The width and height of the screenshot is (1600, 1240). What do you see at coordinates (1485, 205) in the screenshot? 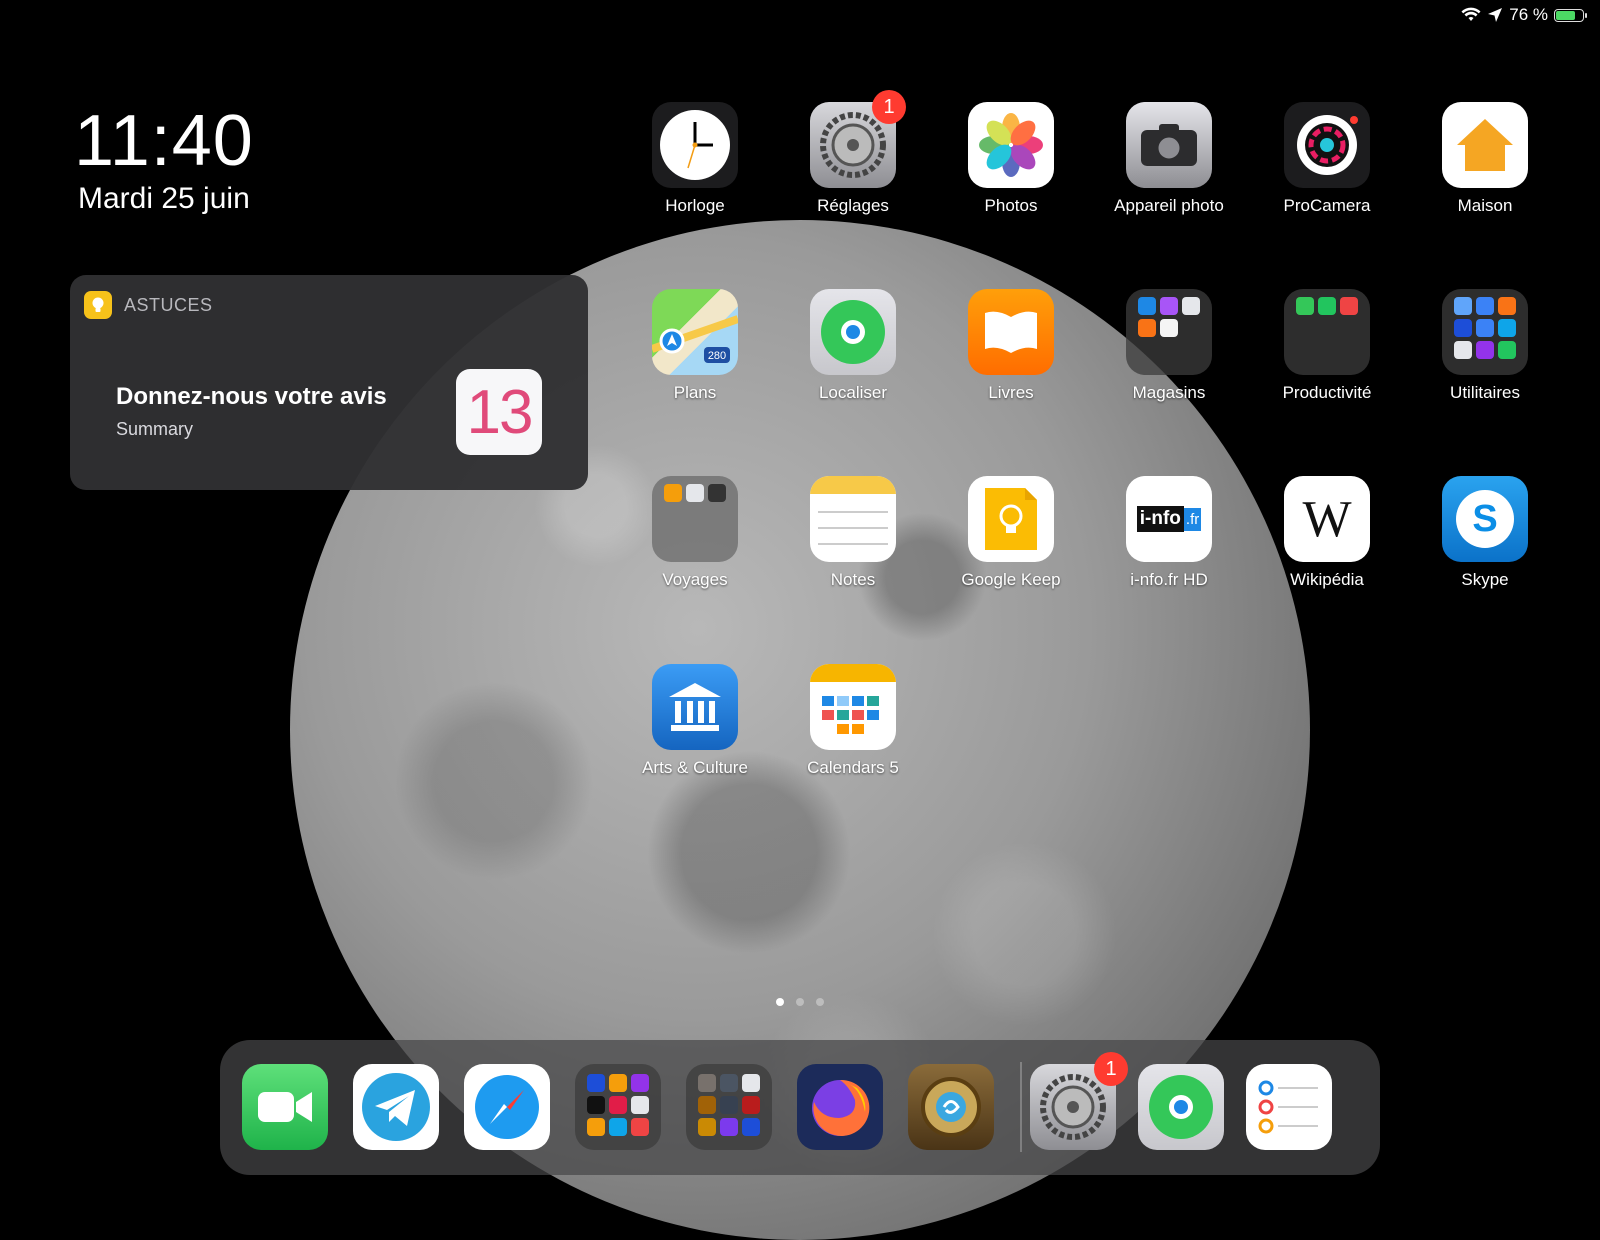
I see `app-label: Maison` at bounding box center [1485, 205].